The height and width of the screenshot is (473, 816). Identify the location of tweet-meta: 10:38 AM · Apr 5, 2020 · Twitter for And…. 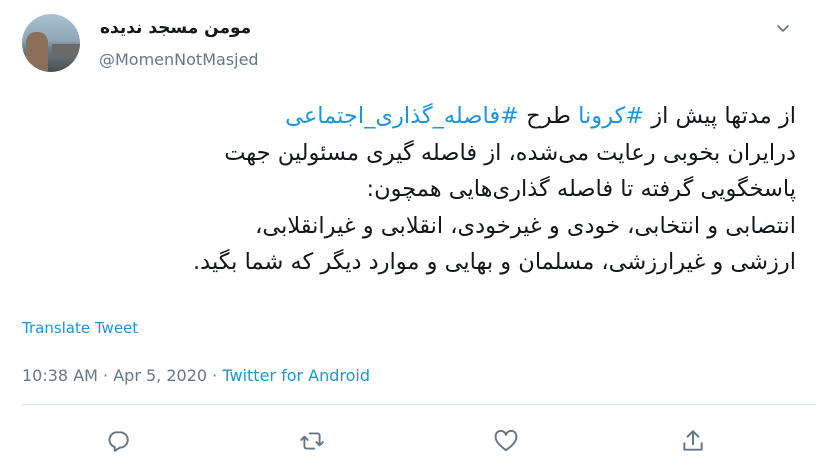
(196, 375).